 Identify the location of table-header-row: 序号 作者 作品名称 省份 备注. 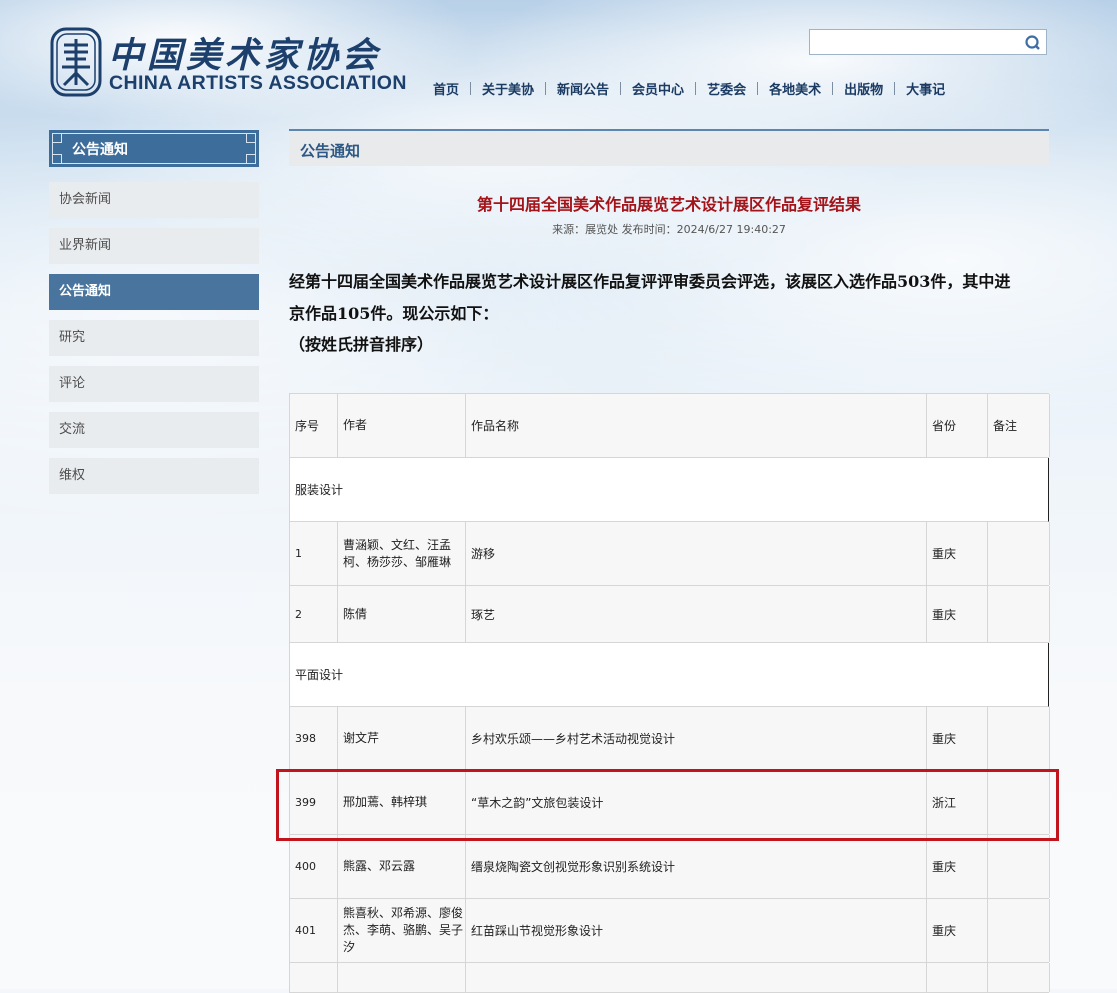
(669, 425).